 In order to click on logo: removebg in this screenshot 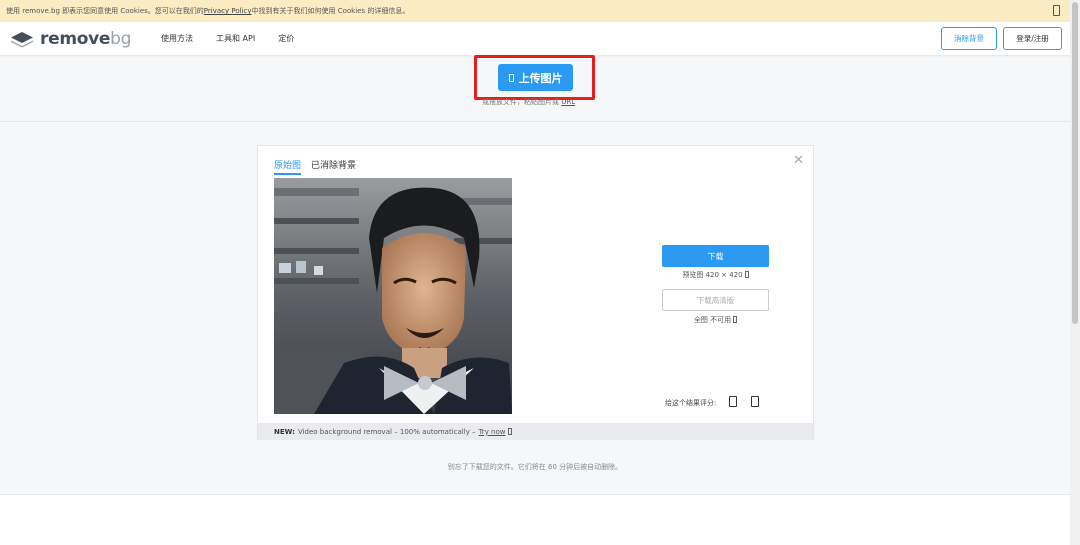, I will do `click(70, 39)`.